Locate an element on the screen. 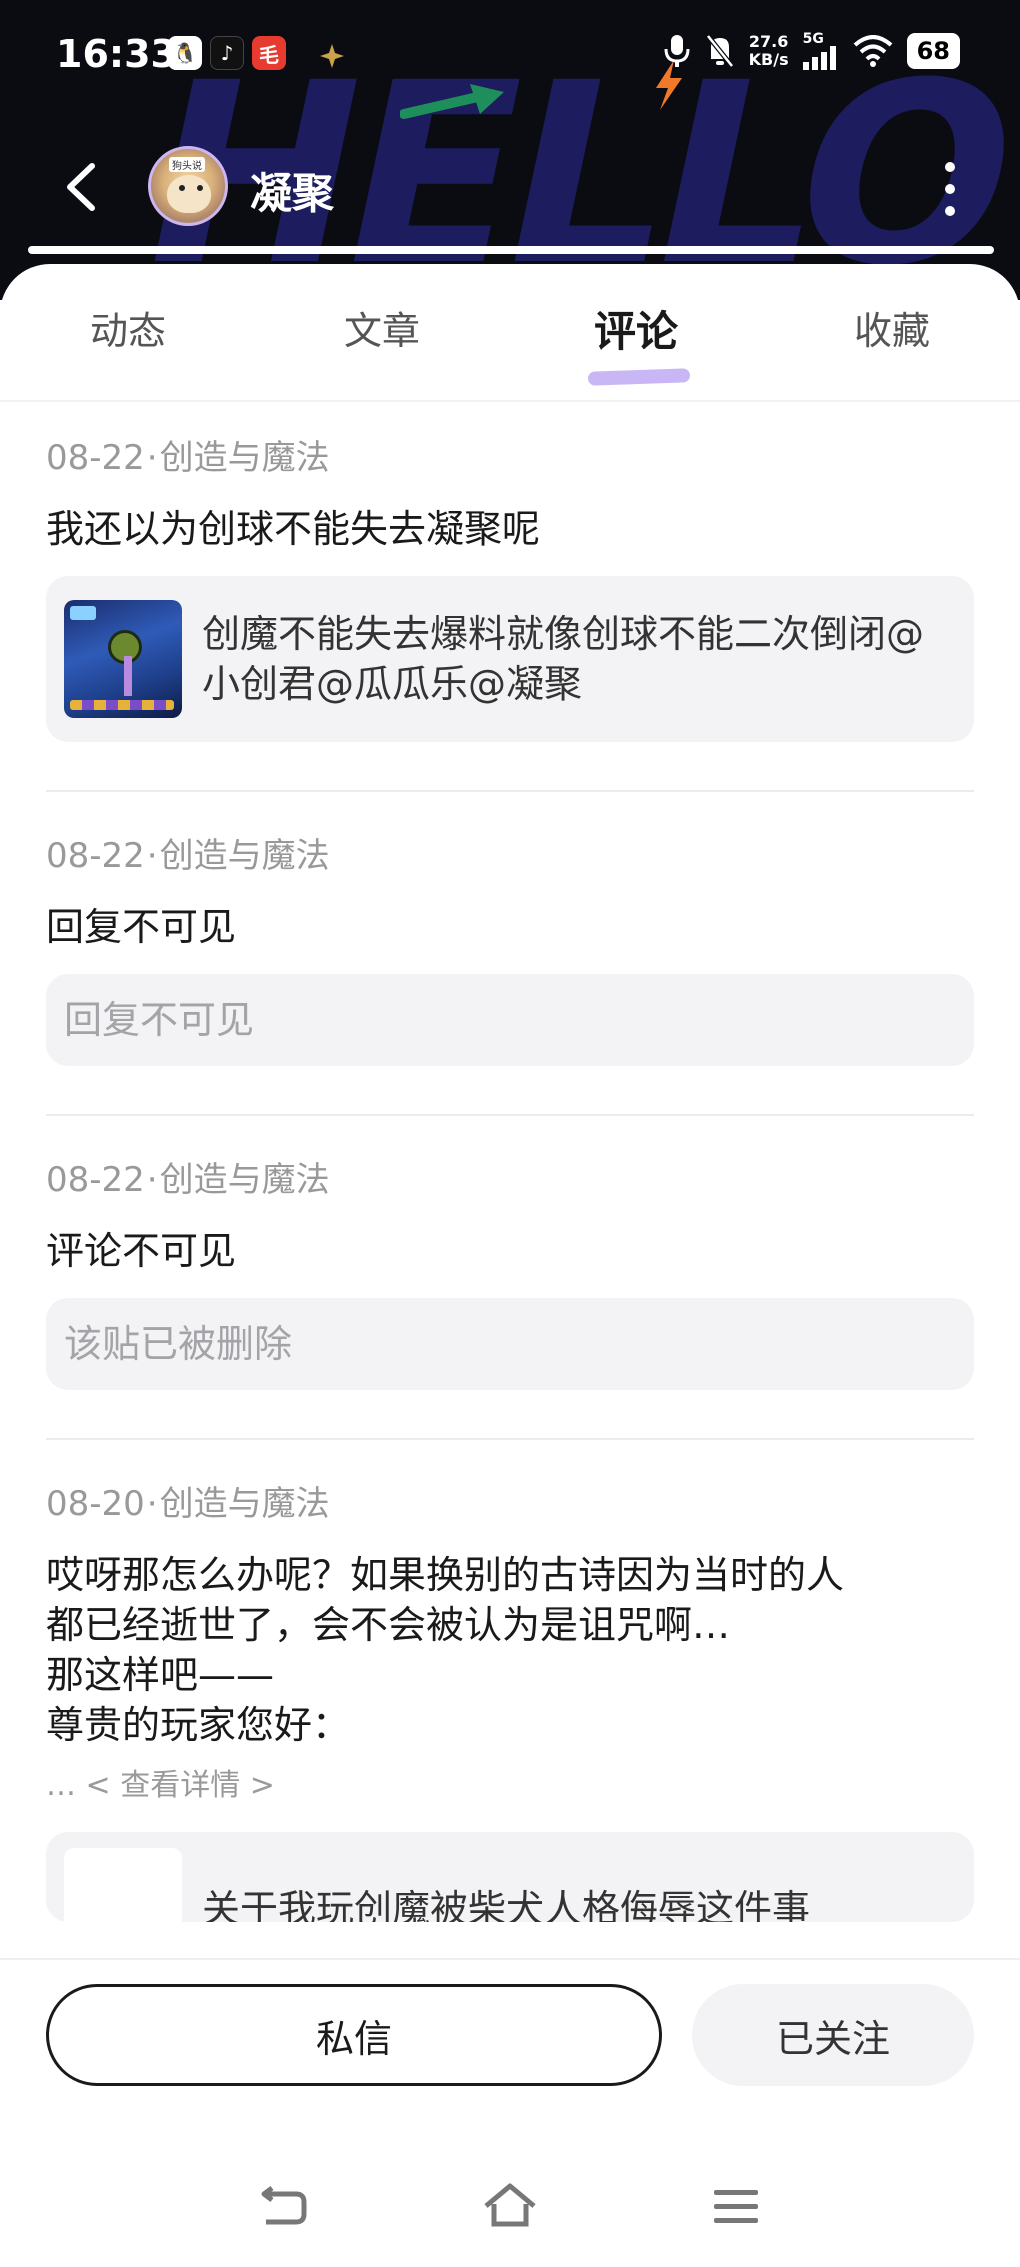 This screenshot has width=1020, height=2267. status-bar: 16:33 🐧 ♪ 毛 27.6 KB/s 5G 68 is located at coordinates (510, 55).